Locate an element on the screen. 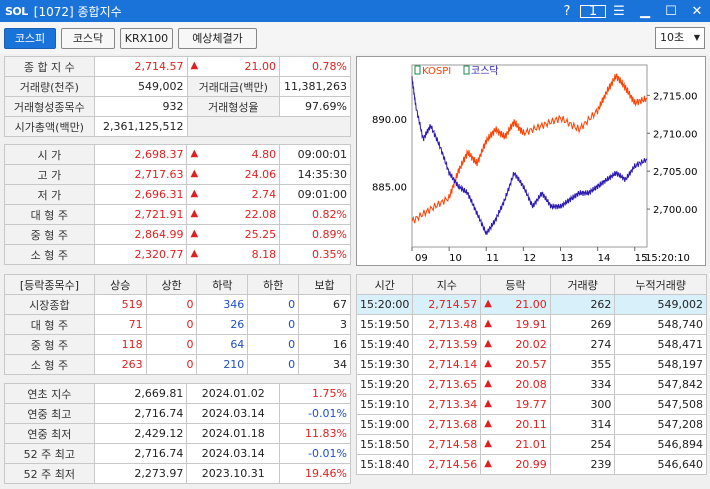 The width and height of the screenshot is (710, 489). yearly-rate: 1.75% is located at coordinates (315, 393).